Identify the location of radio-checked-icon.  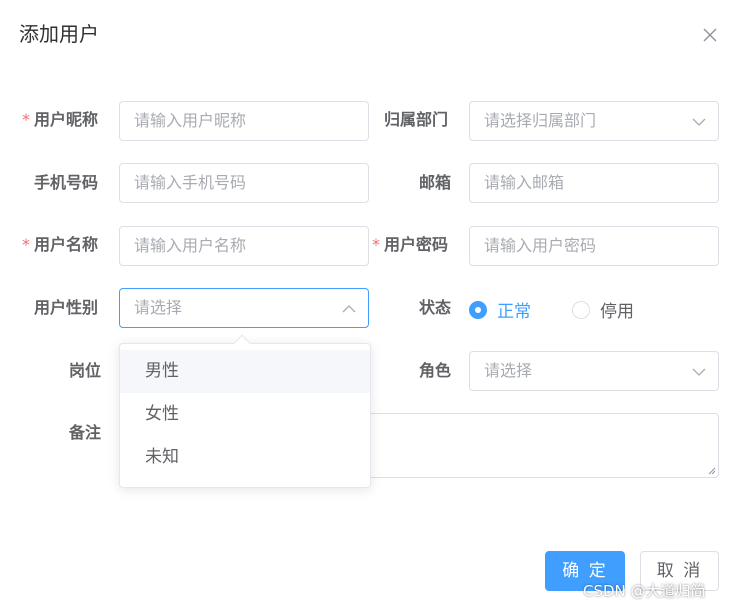
(478, 309).